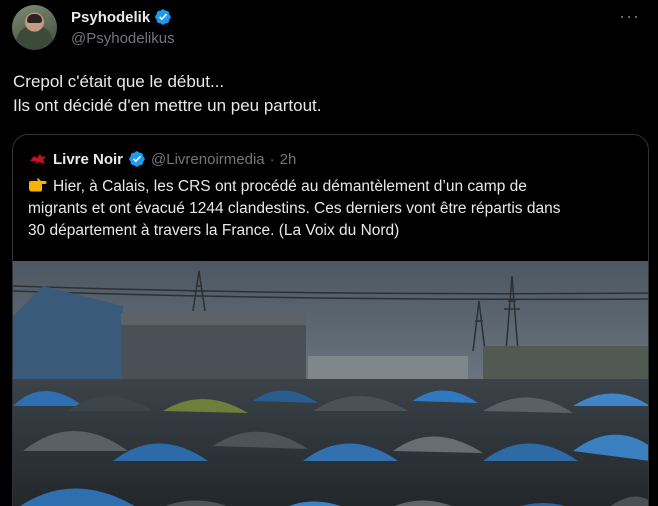 This screenshot has height=506, width=658. I want to click on pointing-right-icon, so click(38, 185).